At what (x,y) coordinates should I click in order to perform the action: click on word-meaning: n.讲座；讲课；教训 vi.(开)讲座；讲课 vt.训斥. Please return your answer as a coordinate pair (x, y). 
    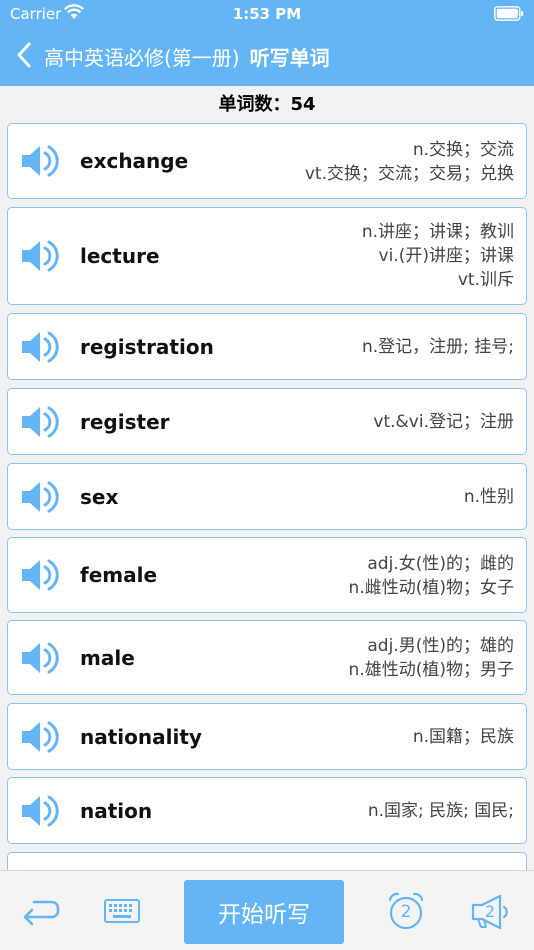
    Looking at the image, I should click on (438, 256).